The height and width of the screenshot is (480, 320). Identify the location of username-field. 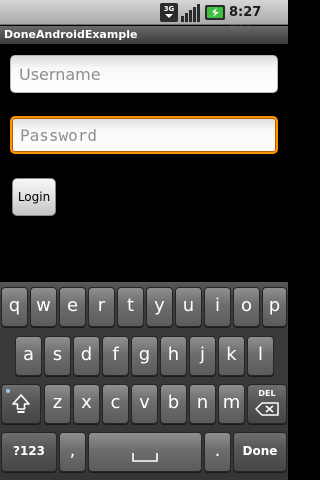
(144, 74).